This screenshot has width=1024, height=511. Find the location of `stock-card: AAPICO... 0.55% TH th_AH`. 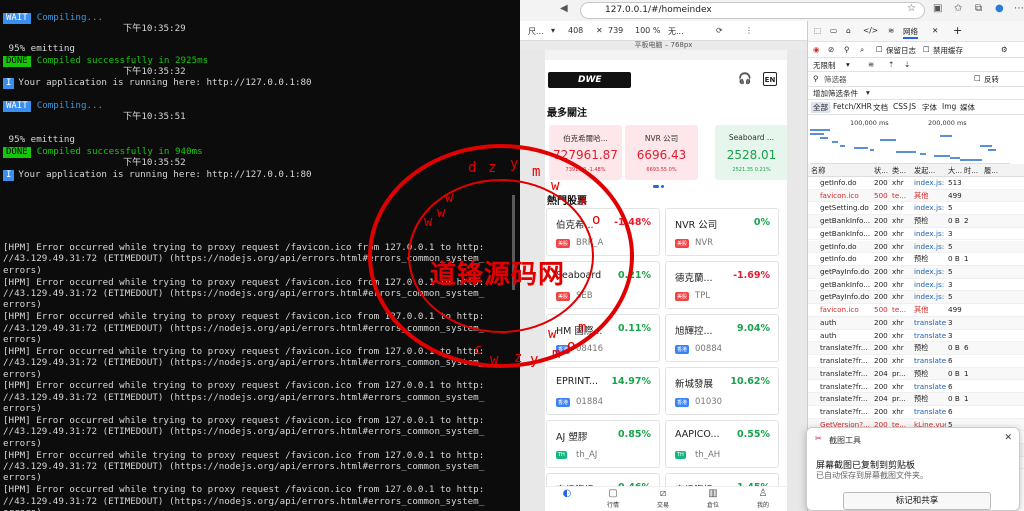

stock-card: AAPICO... 0.55% TH th_AH is located at coordinates (722, 444).